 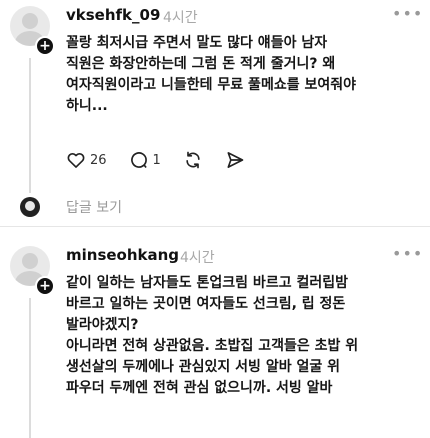 I want to click on repost-icon, so click(x=193, y=160).